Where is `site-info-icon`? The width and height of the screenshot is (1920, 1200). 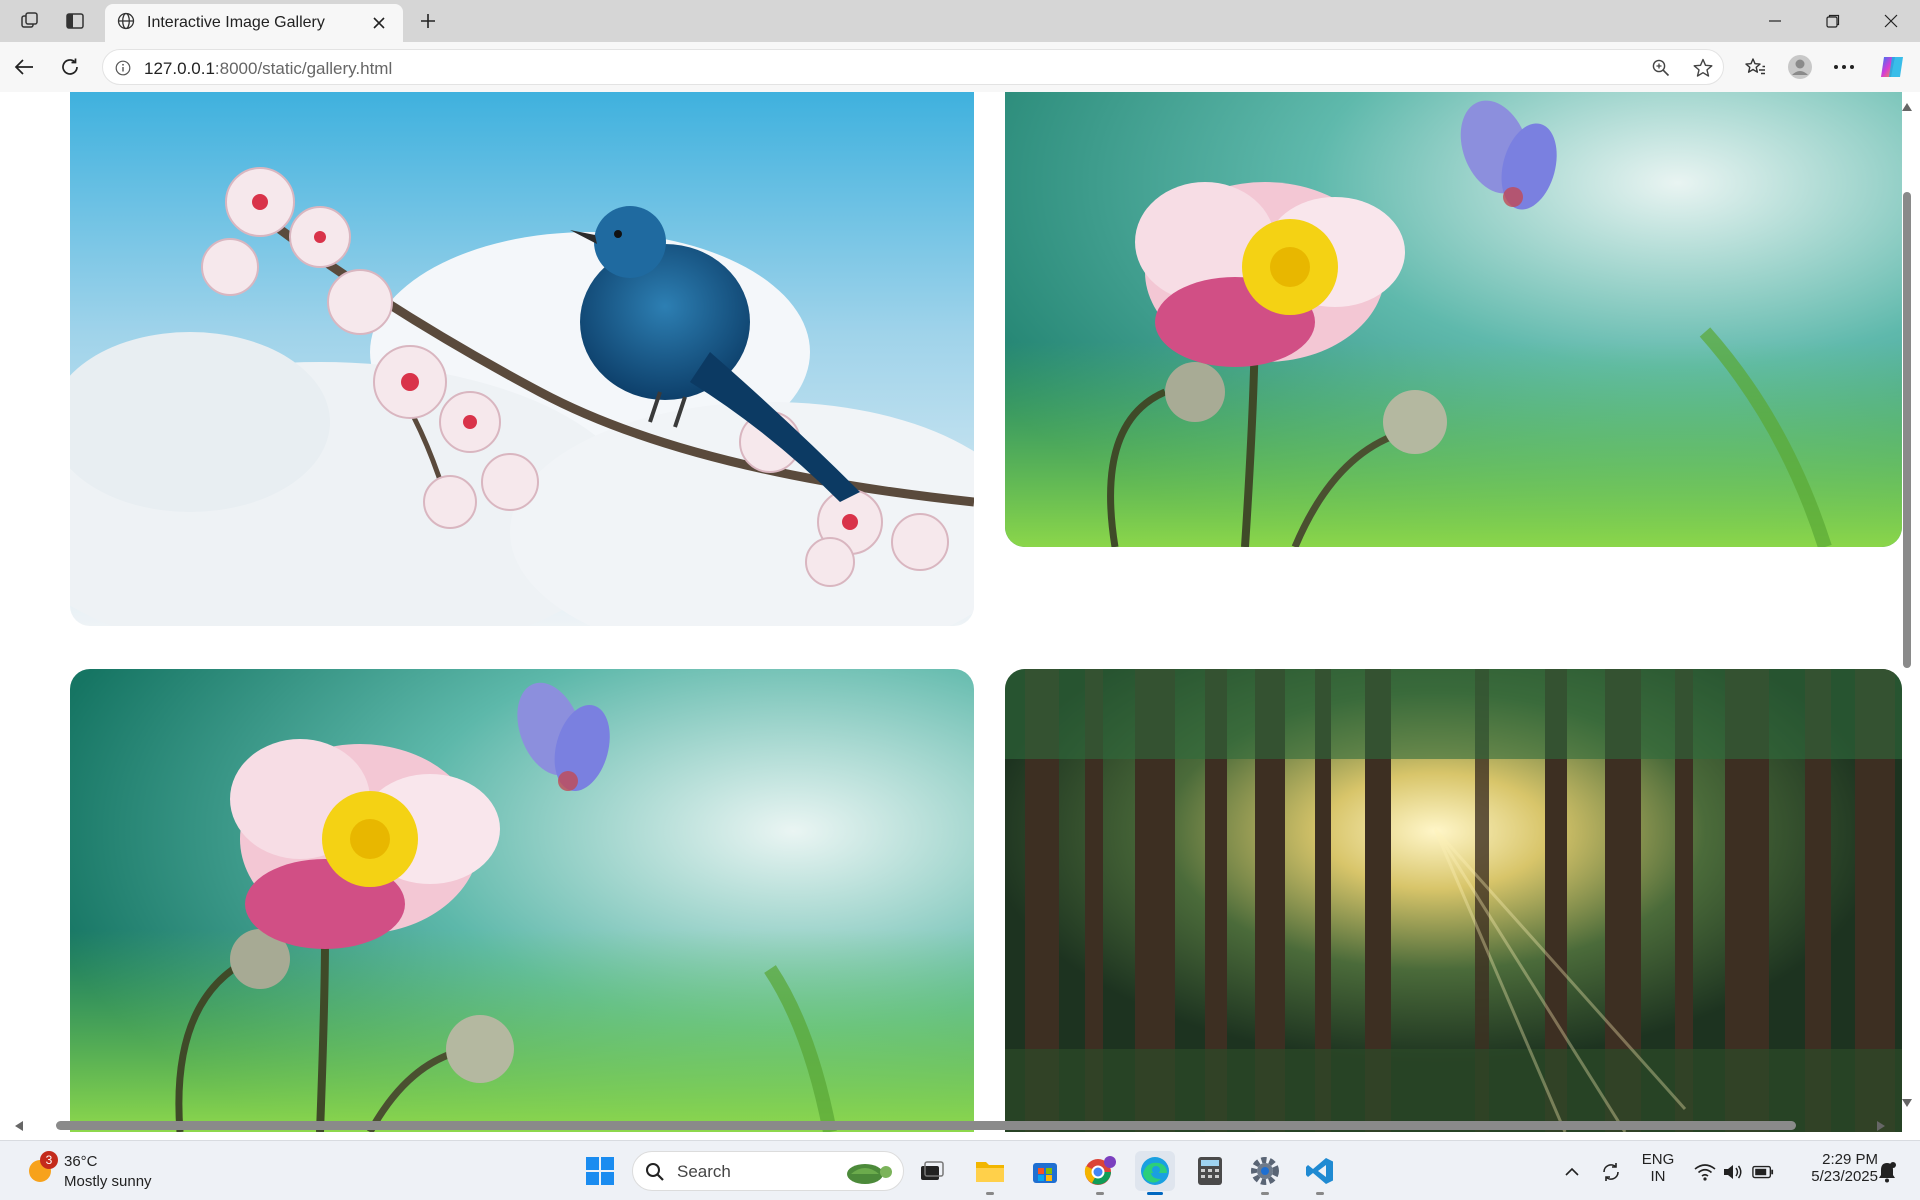 site-info-icon is located at coordinates (123, 68).